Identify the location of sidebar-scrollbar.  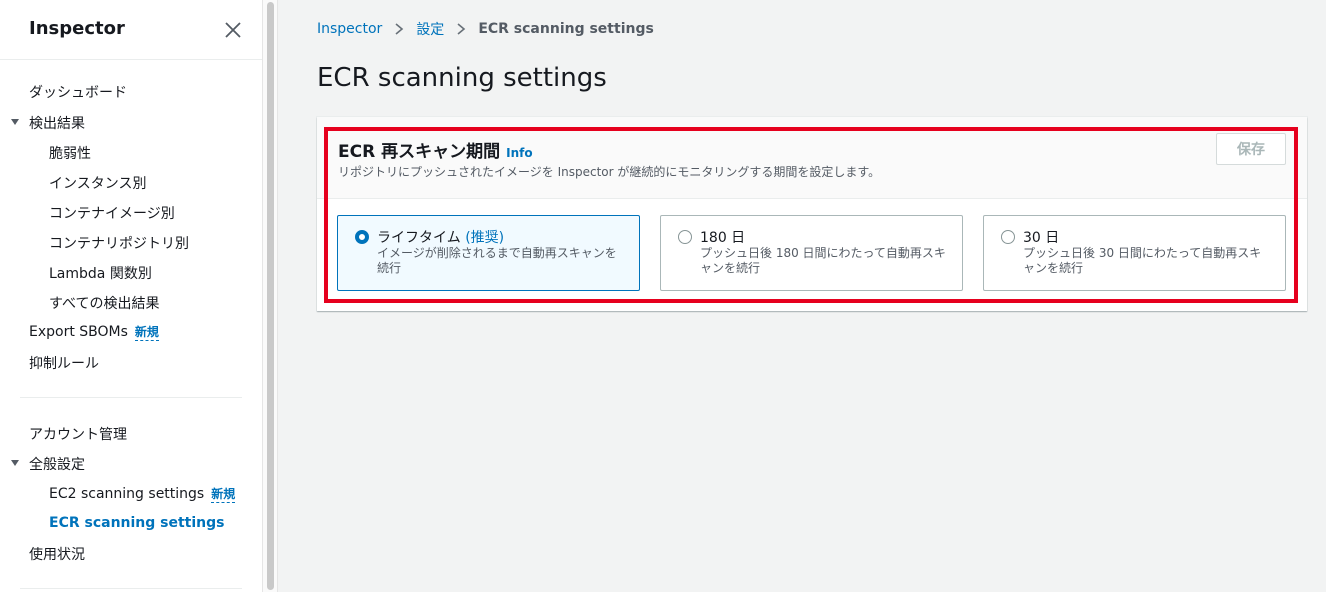
(270, 296).